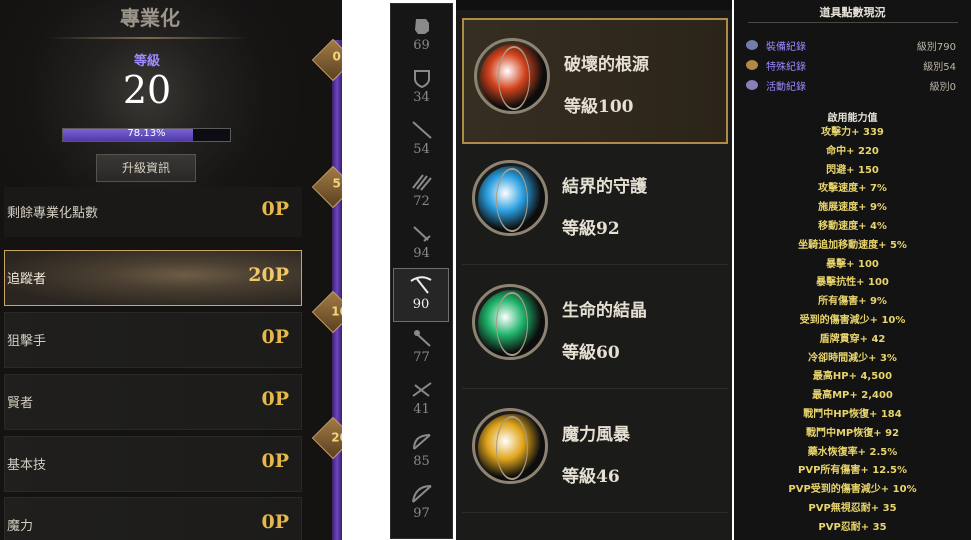  What do you see at coordinates (153, 278) in the screenshot?
I see `spec-row-tracker: 追蹤者 20P` at bounding box center [153, 278].